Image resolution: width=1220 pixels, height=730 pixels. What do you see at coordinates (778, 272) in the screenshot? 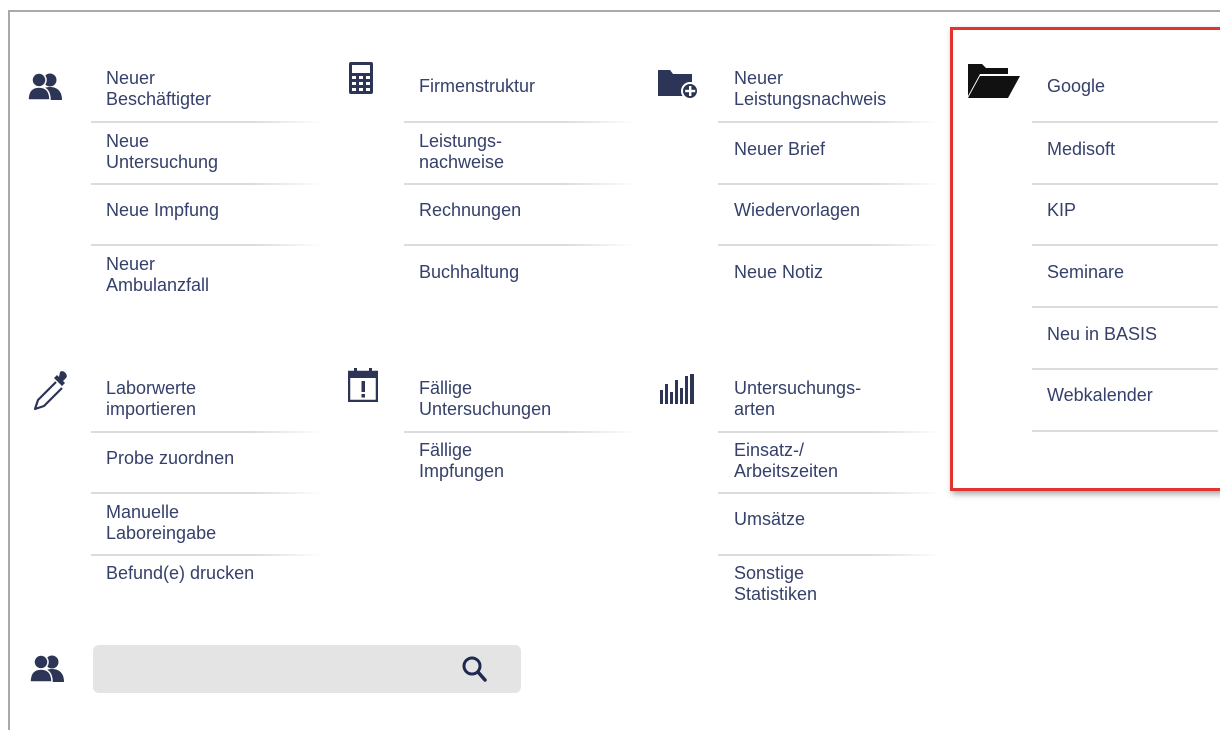
I see `menu-item-new-note: Neue Notiz` at bounding box center [778, 272].